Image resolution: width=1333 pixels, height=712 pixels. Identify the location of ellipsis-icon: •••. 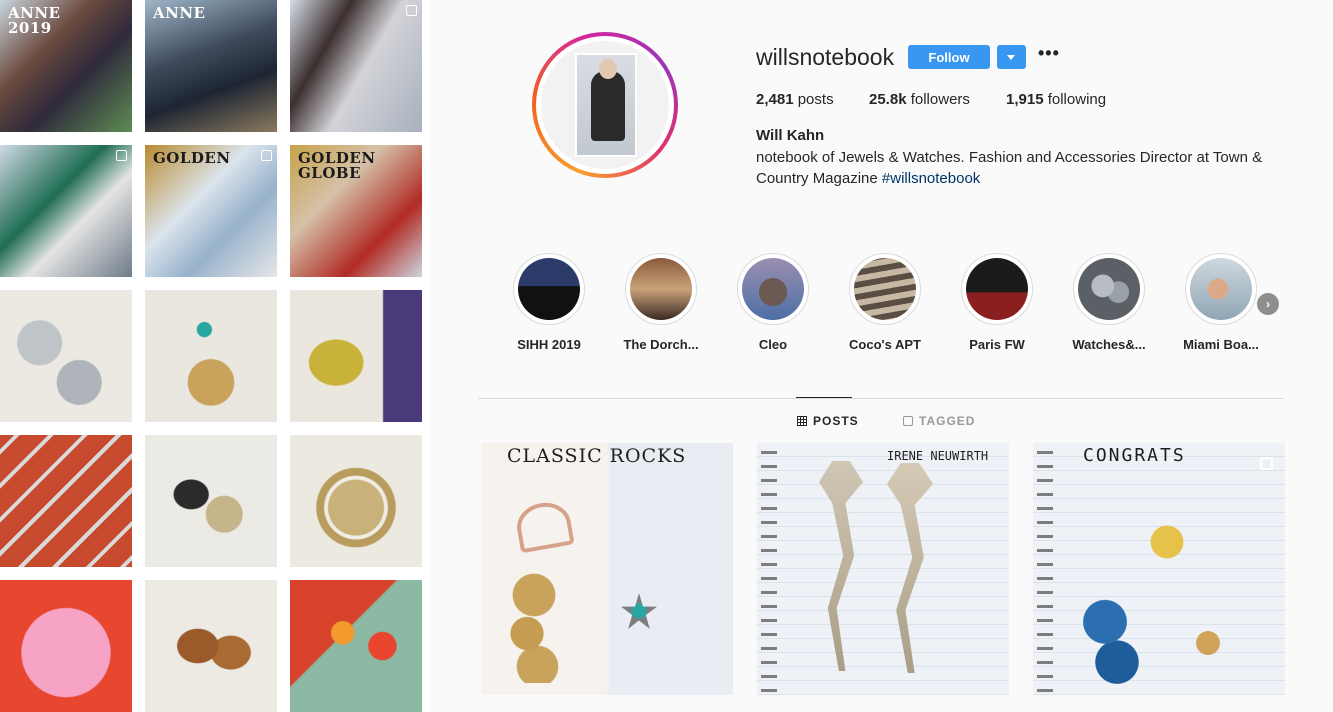
(1048, 56).